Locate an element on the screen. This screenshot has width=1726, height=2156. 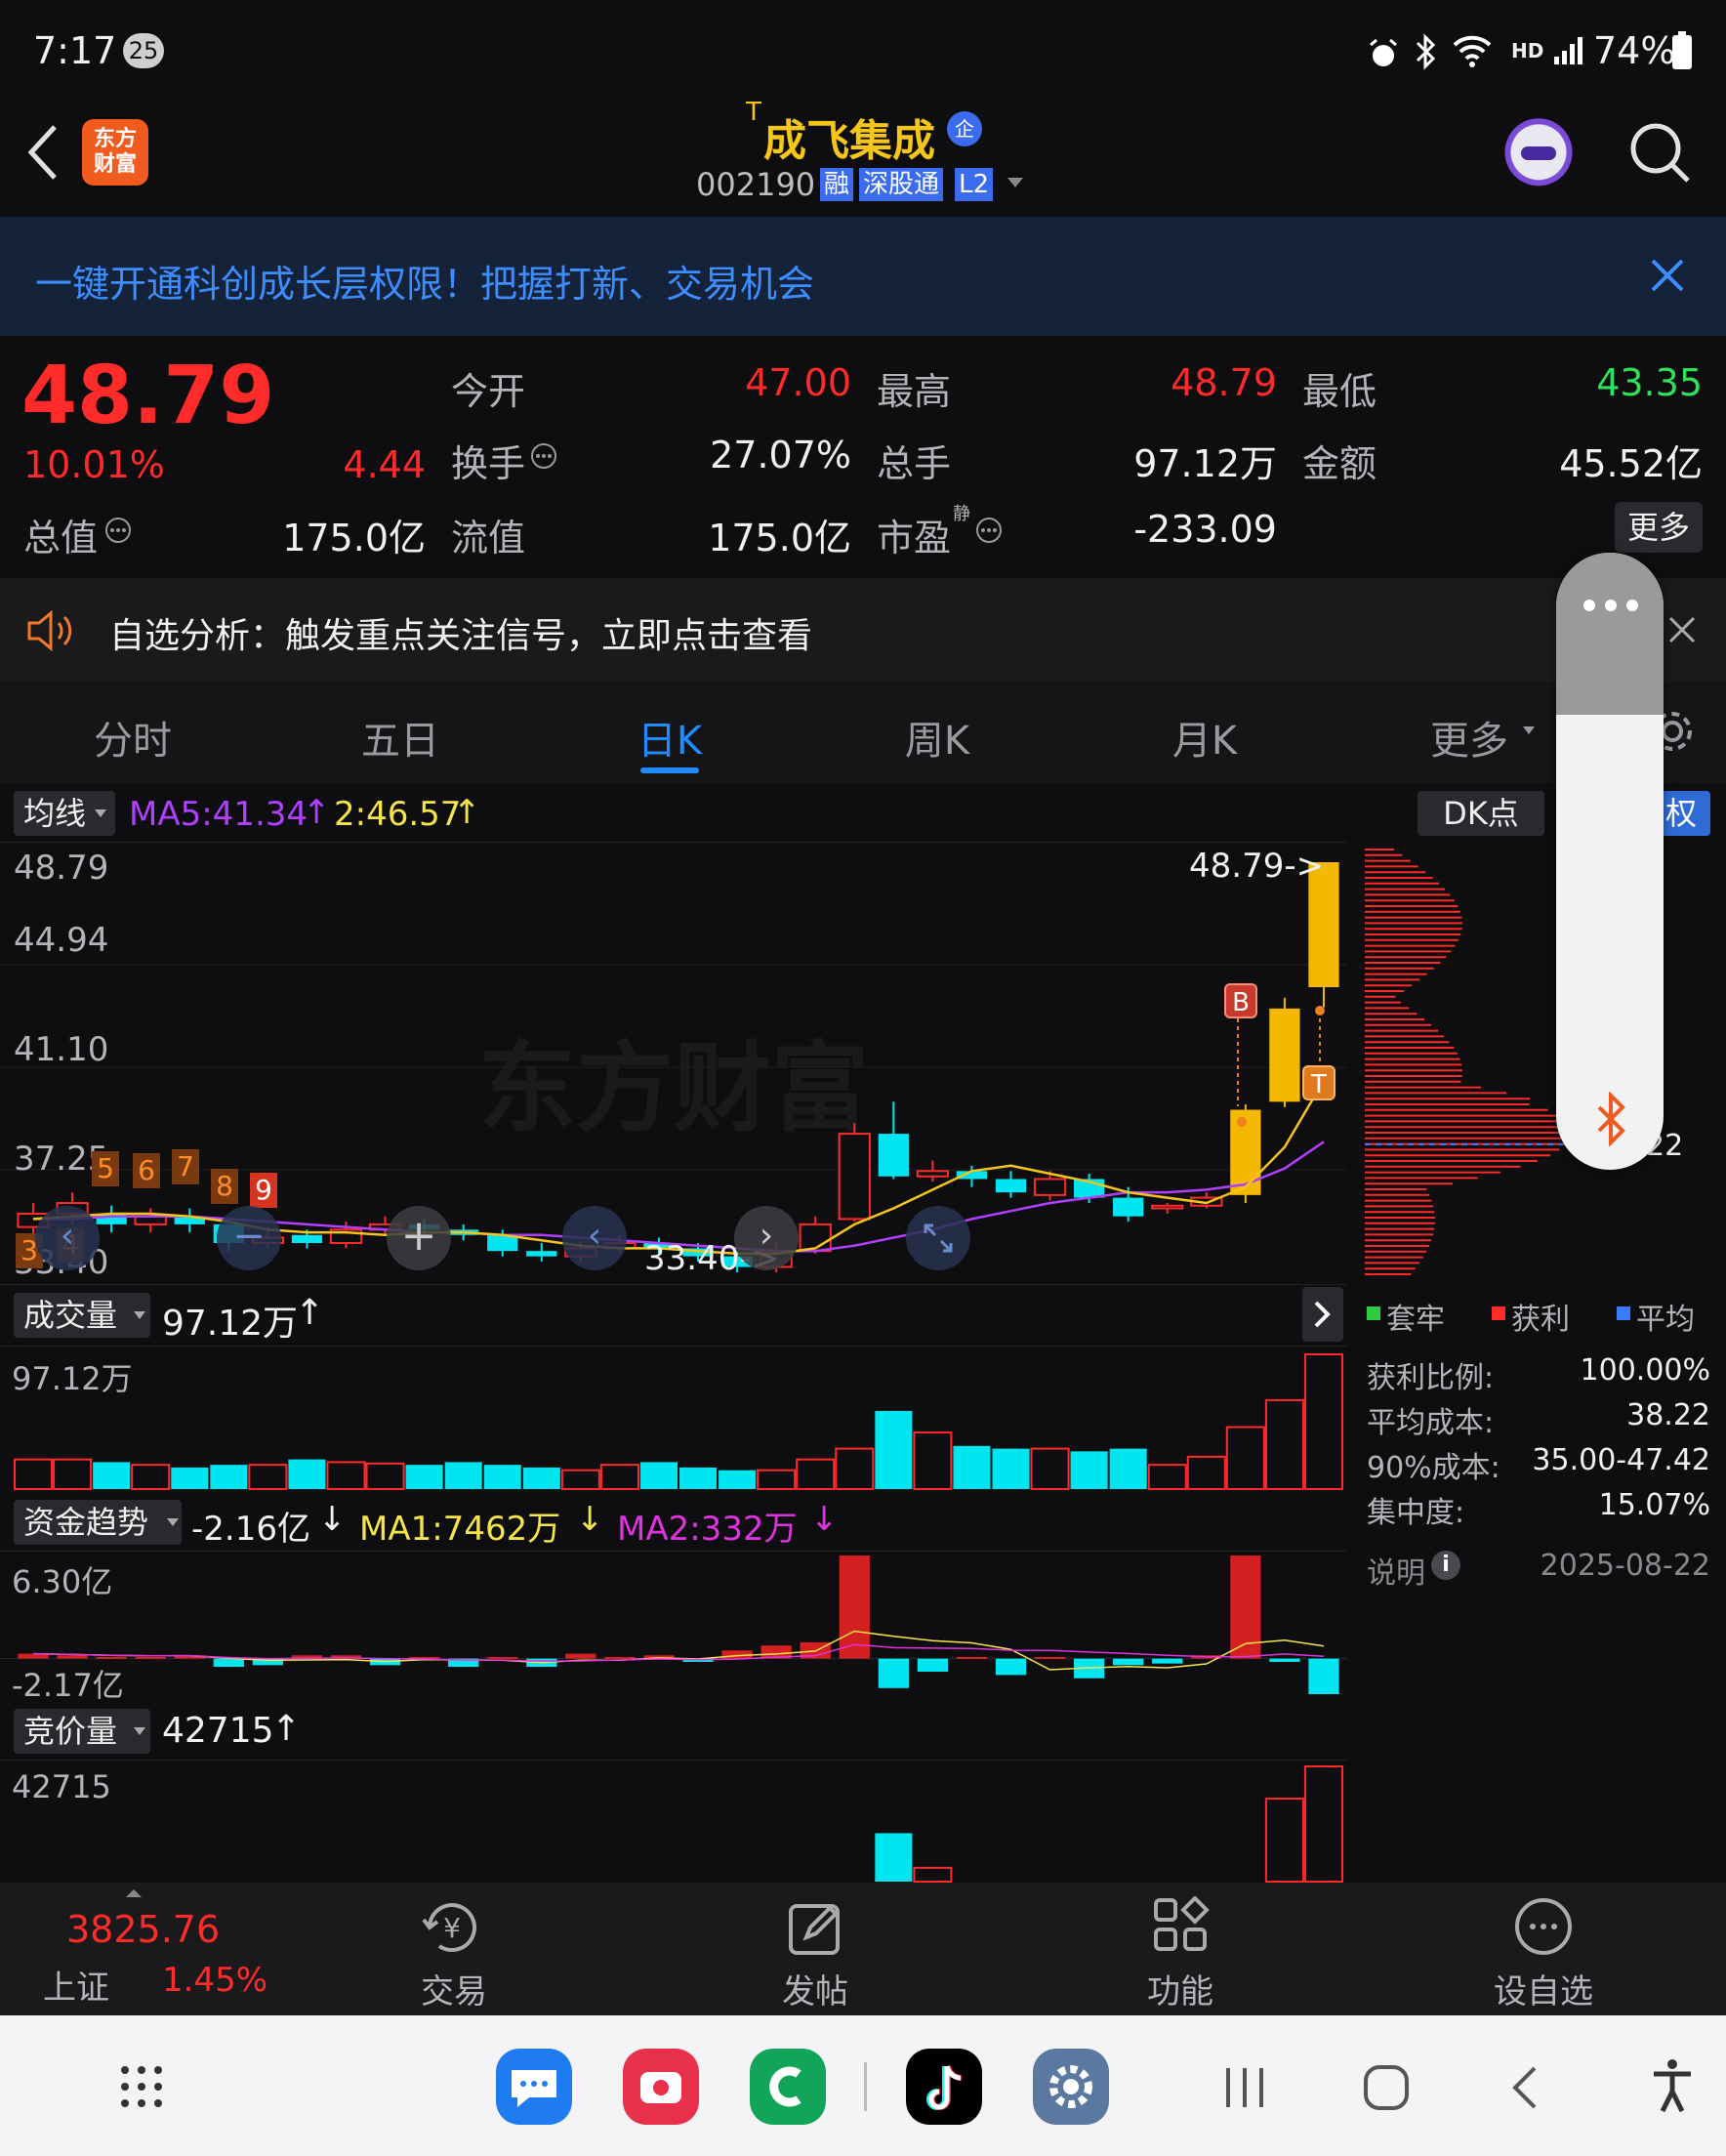
robot-assistant-avatar is located at coordinates (1539, 156).